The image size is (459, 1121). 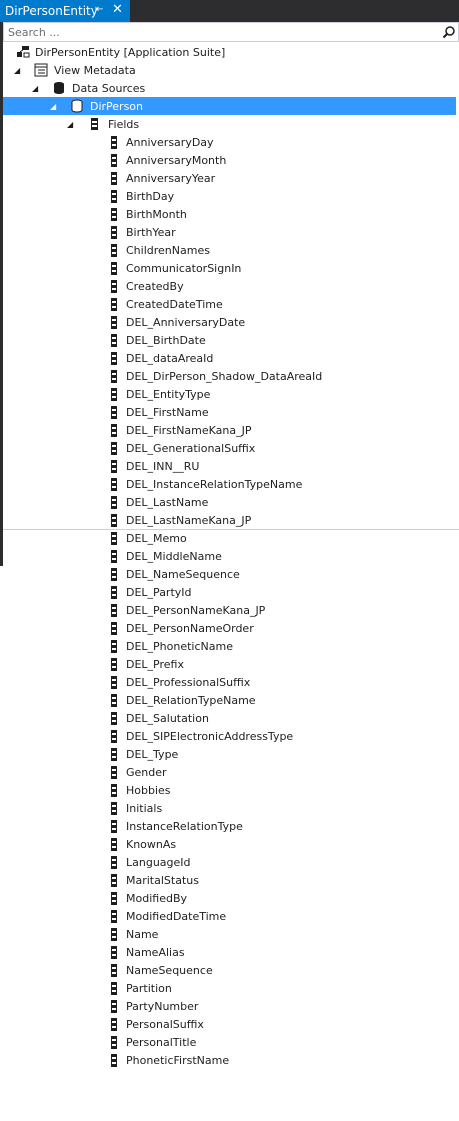 I want to click on tree-node-field: DEL_dataAreaId, so click(x=229, y=358).